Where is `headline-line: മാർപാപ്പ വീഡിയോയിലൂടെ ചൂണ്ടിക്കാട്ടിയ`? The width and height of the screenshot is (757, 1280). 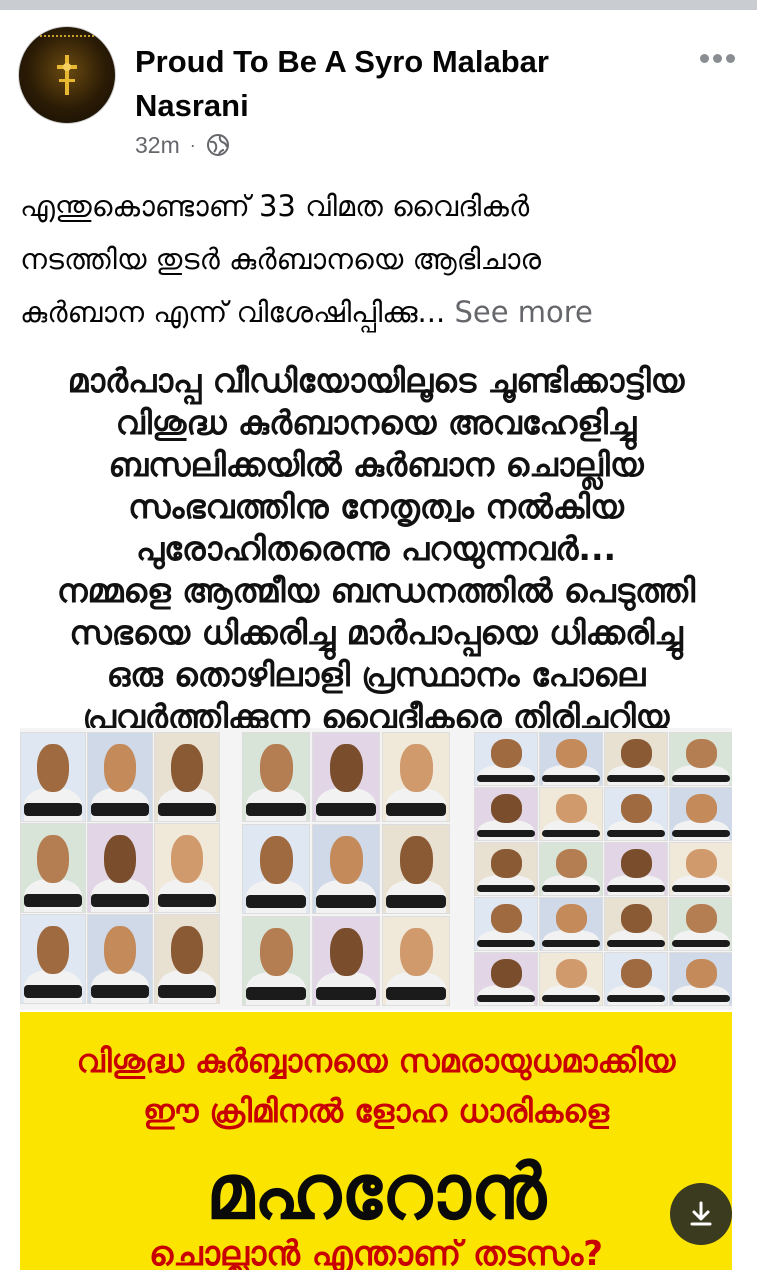
headline-line: മാർപാപ്പ വീഡിയോയിലൂടെ ചൂണ്ടിക്കാട്ടിയ is located at coordinates (376, 380).